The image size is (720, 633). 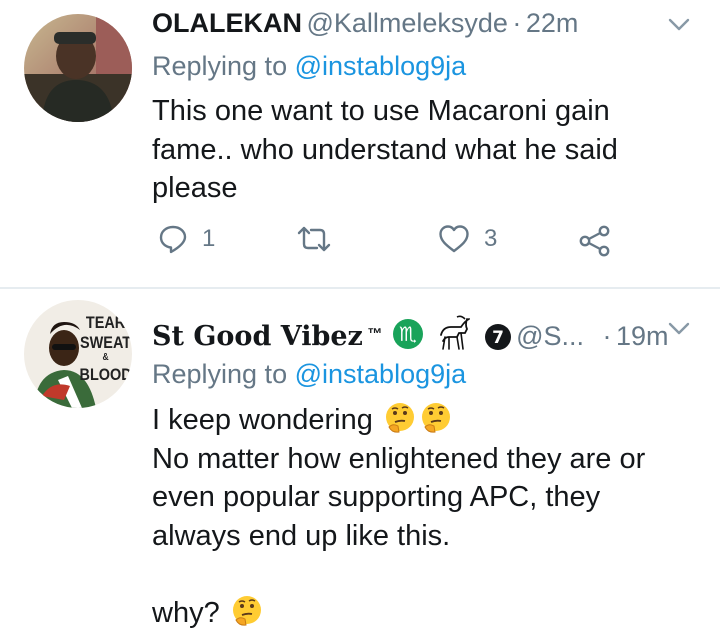 What do you see at coordinates (106, 323) in the screenshot?
I see `avatar-text: TEAR` at bounding box center [106, 323].